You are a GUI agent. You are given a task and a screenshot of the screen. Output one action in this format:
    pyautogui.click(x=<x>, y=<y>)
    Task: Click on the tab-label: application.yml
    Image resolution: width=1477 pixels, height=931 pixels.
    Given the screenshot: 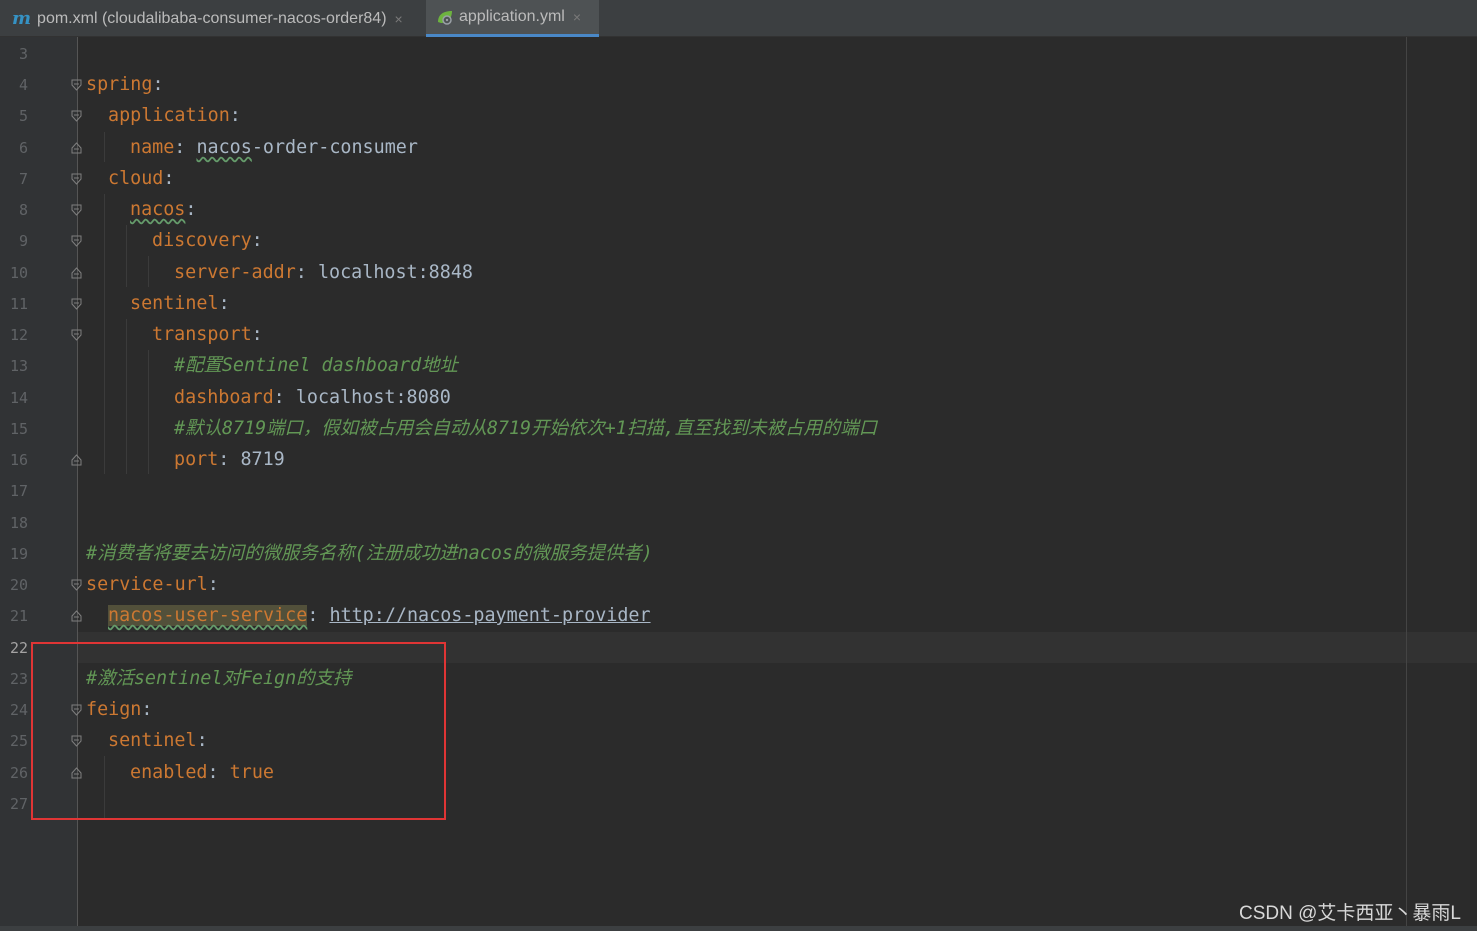 What is the action you would take?
    pyautogui.click(x=512, y=16)
    